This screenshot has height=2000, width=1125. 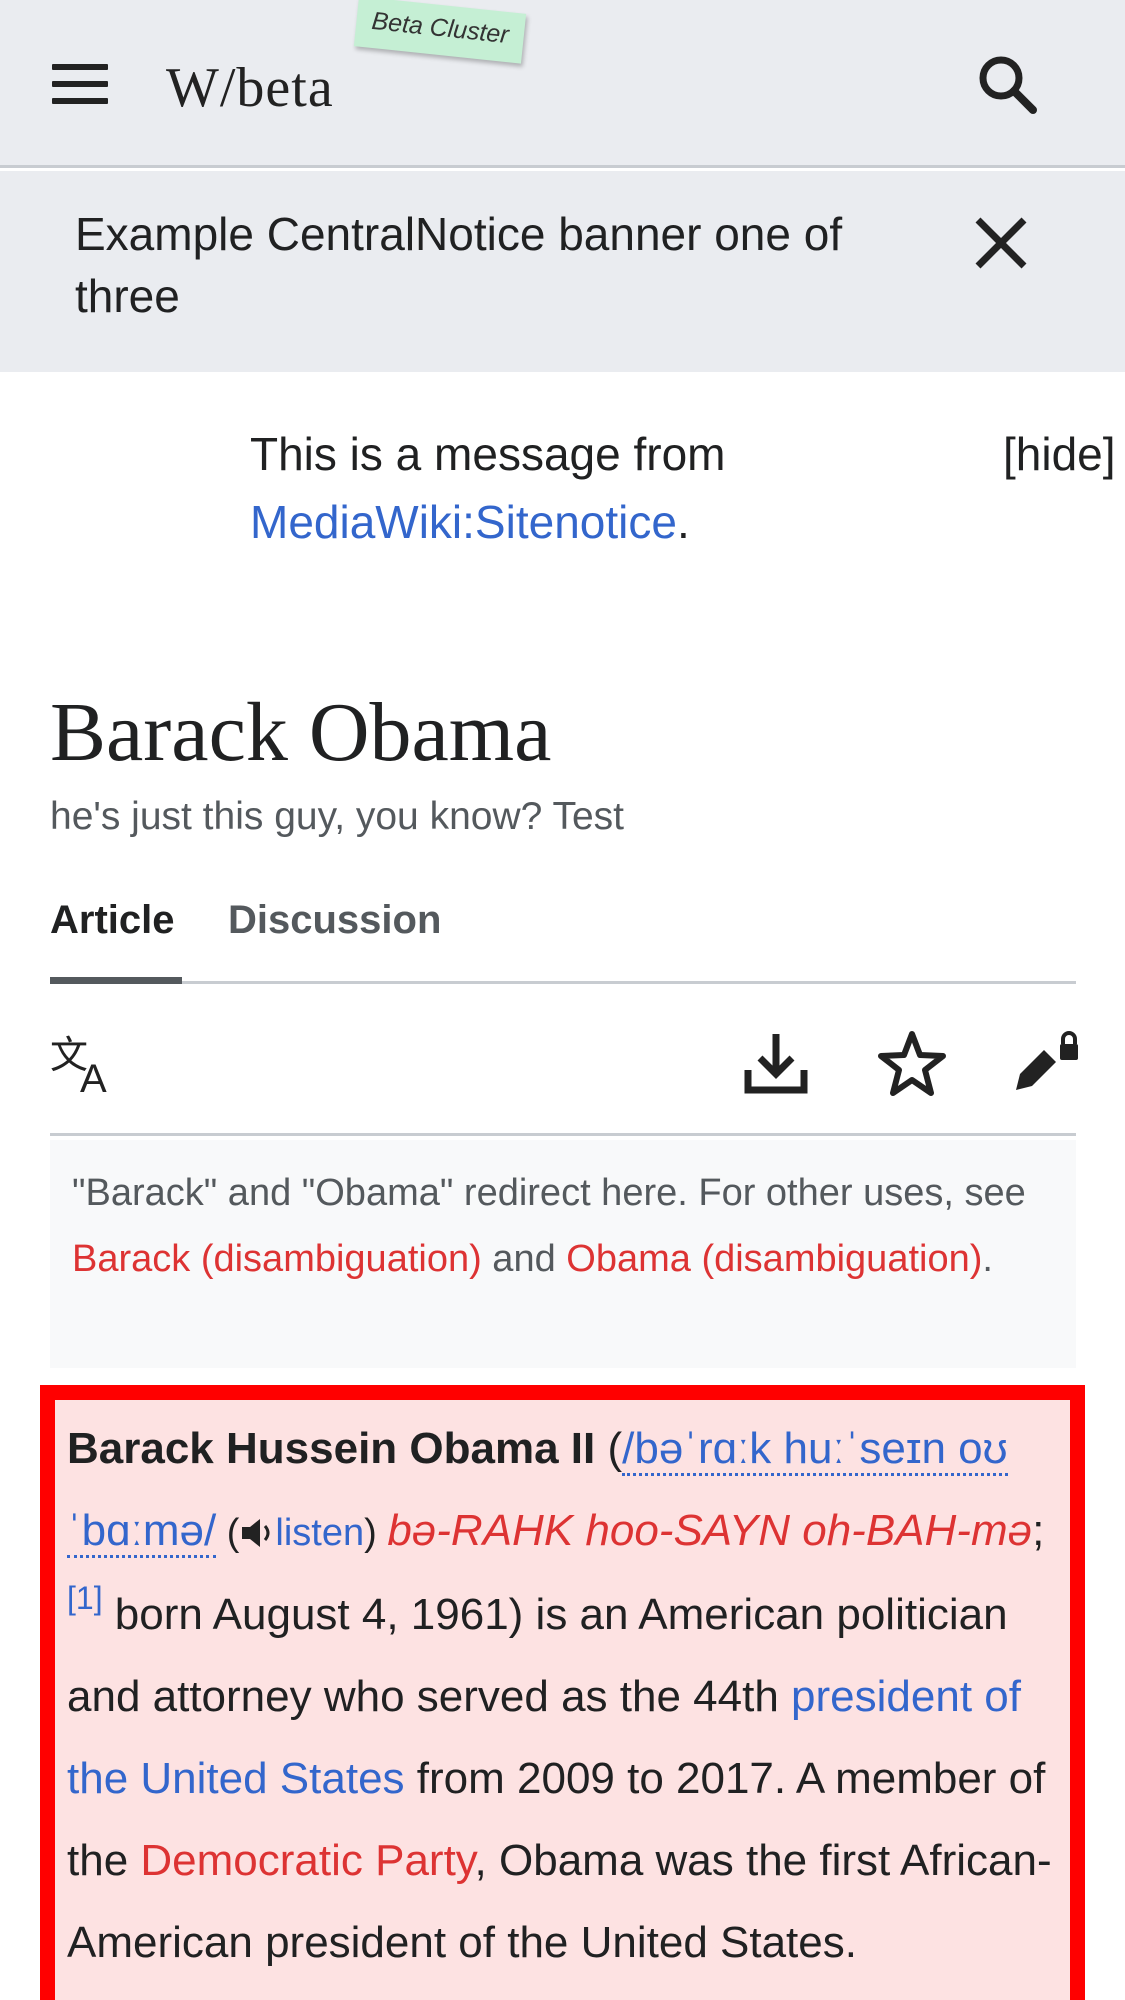 I want to click on barack-disambiguation-link: Barack (disambiguation), so click(x=277, y=1259).